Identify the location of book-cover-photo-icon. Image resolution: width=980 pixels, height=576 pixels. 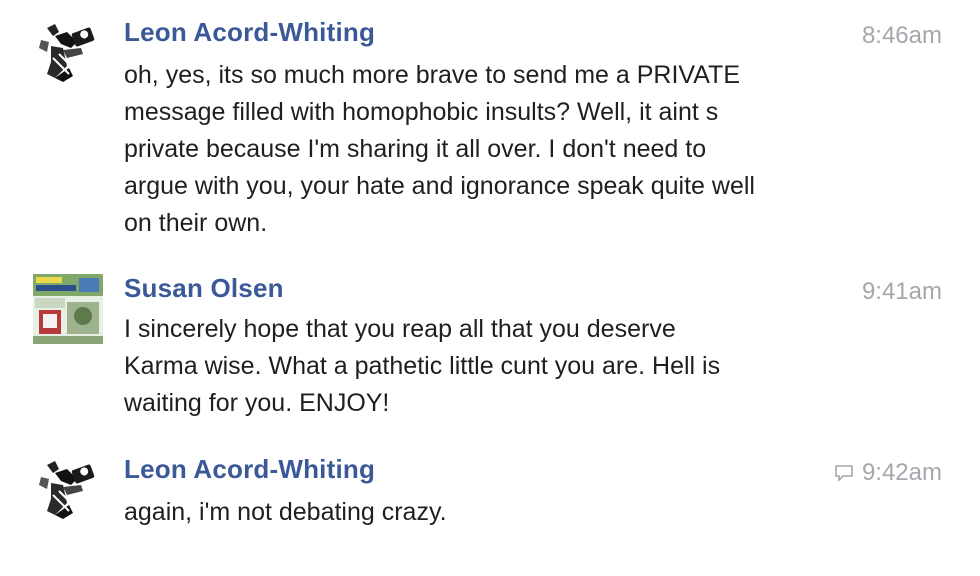
(68, 309).